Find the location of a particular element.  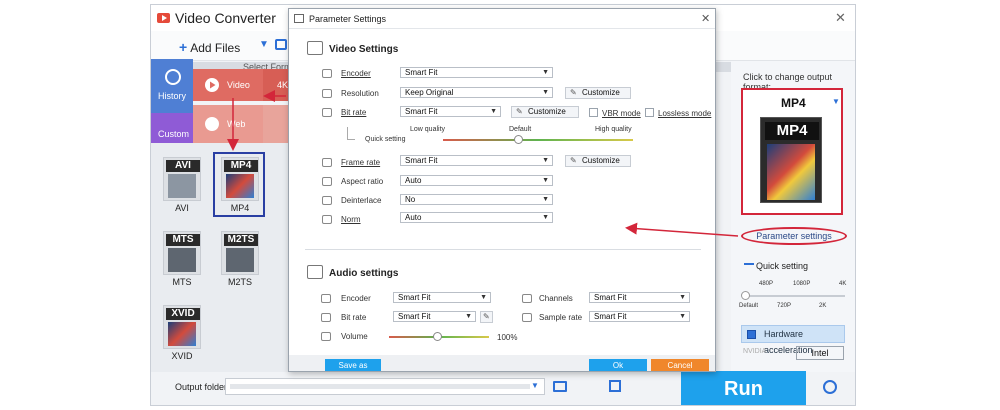

resolution-customize-button: ✎ Customize is located at coordinates (598, 93).